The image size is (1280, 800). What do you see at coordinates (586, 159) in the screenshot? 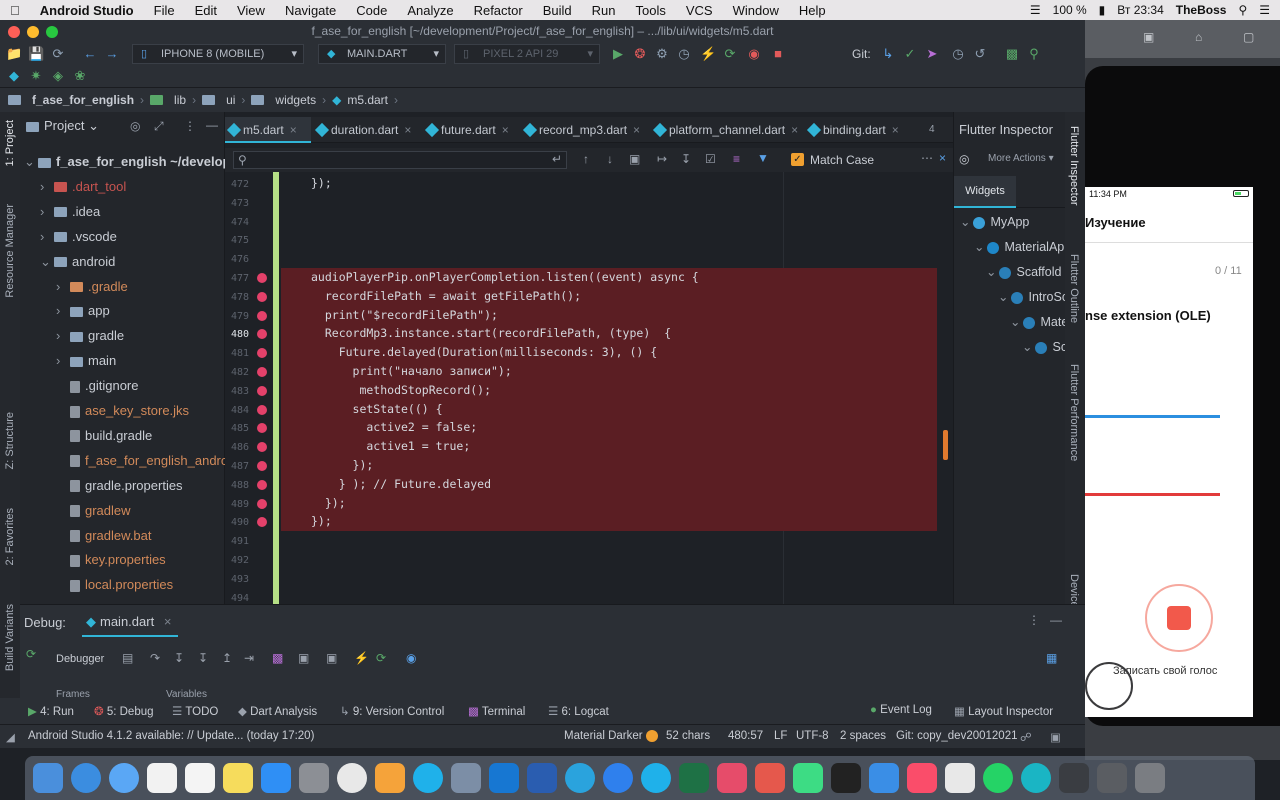
I see `arrow-up-icon: ↑` at bounding box center [586, 159].